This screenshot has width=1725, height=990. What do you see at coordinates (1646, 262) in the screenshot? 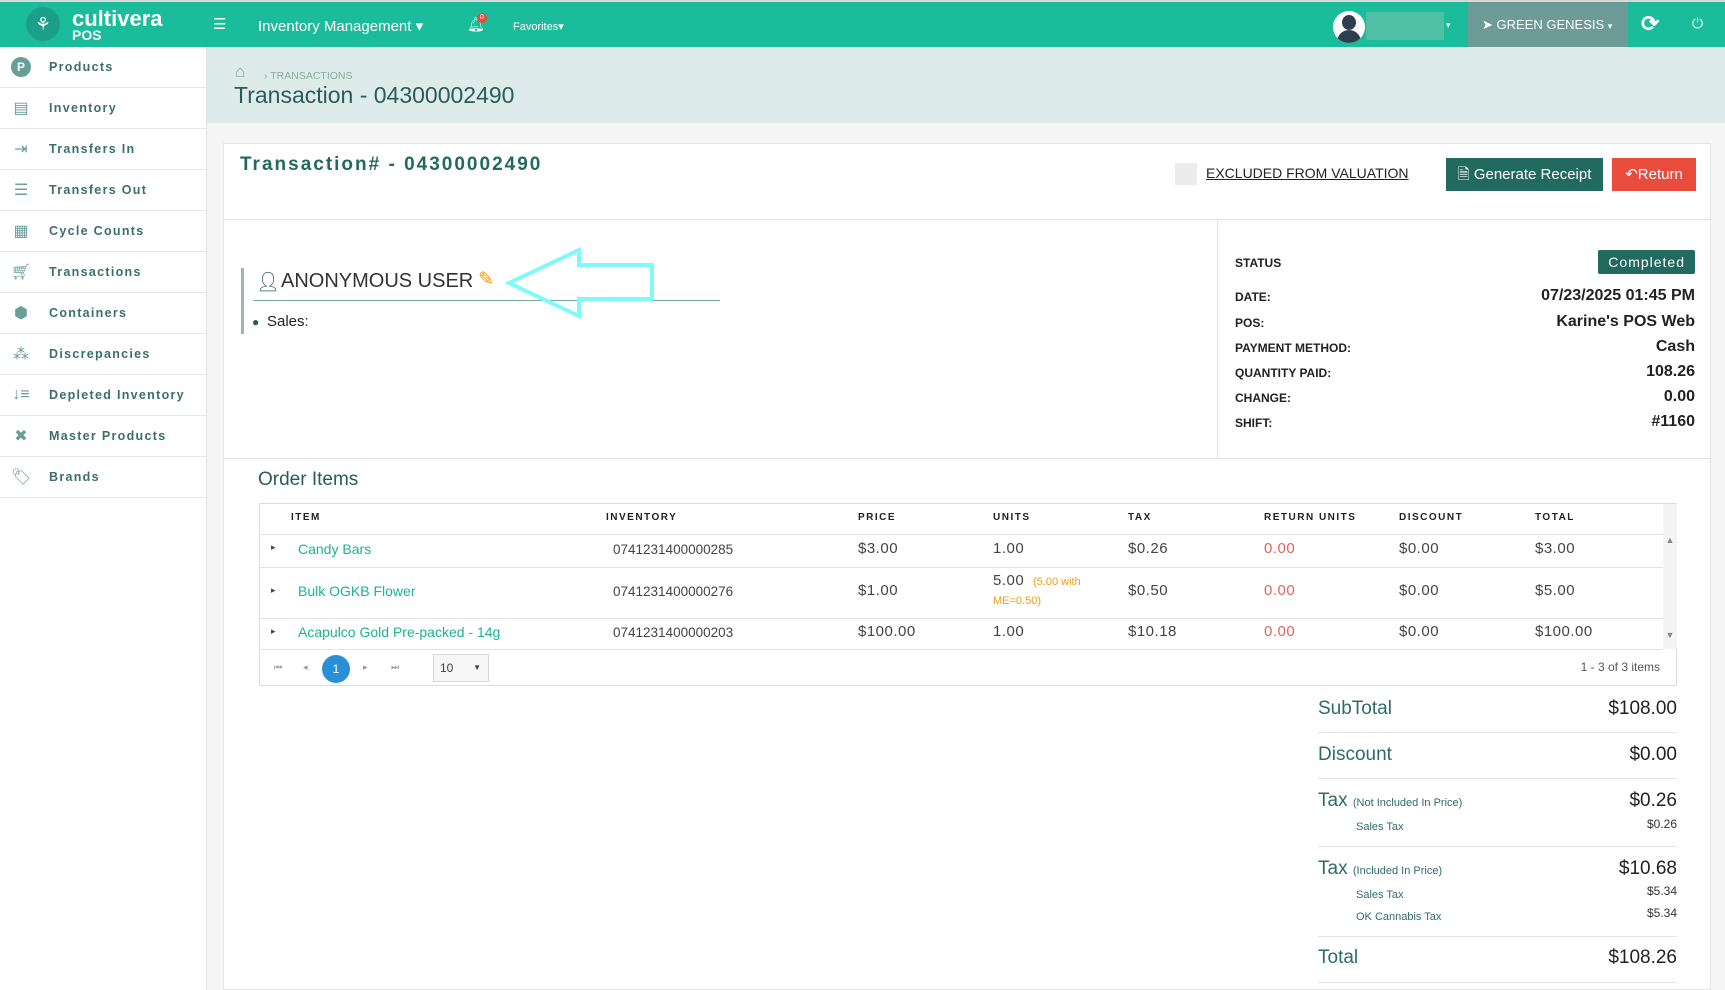
I see `status-badge: Completed` at bounding box center [1646, 262].